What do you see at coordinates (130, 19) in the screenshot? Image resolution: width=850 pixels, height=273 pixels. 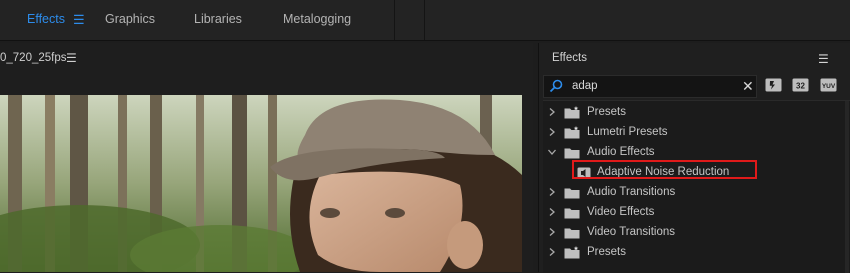 I see `workspace-tab-graphics: Graphics` at bounding box center [130, 19].